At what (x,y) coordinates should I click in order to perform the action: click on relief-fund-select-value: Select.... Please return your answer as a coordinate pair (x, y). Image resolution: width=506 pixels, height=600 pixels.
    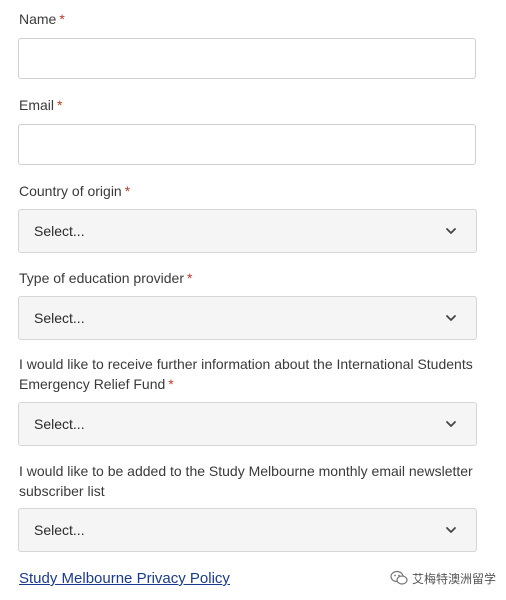
    Looking at the image, I should click on (59, 424).